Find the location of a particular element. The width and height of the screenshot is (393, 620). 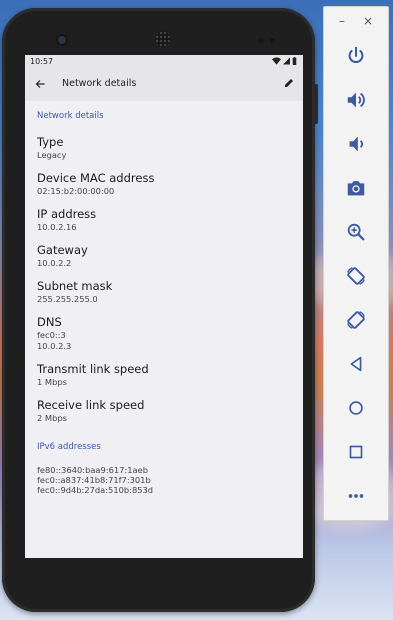

wifi-icon is located at coordinates (276, 61).